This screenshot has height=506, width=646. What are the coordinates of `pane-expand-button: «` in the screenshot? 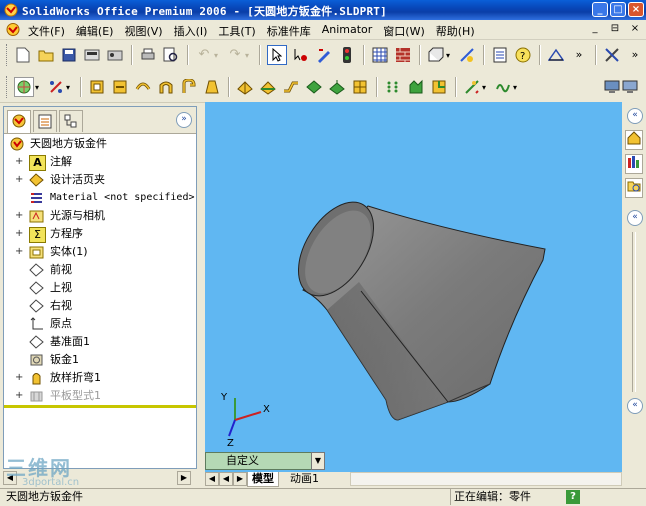 It's located at (635, 218).